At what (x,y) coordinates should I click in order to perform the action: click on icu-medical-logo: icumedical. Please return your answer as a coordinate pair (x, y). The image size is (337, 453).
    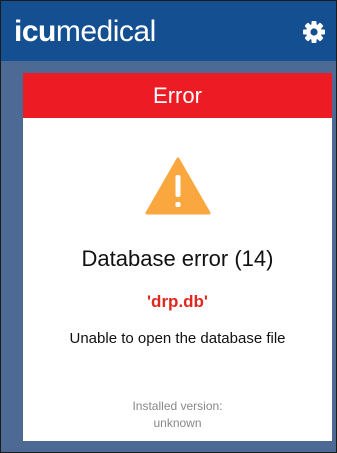
    Looking at the image, I should click on (85, 32).